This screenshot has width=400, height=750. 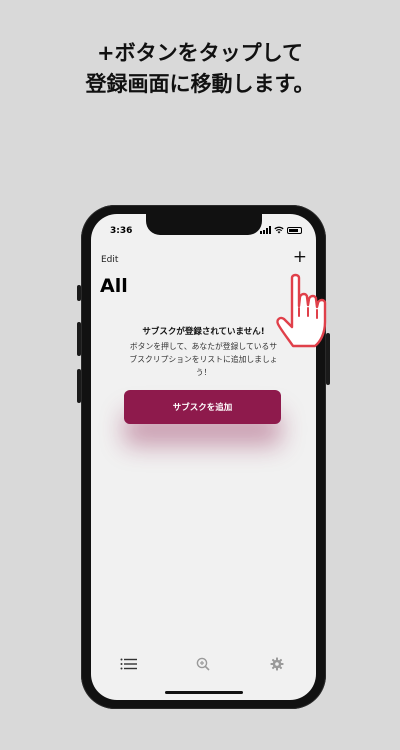 I want to click on list-icon, so click(x=128, y=664).